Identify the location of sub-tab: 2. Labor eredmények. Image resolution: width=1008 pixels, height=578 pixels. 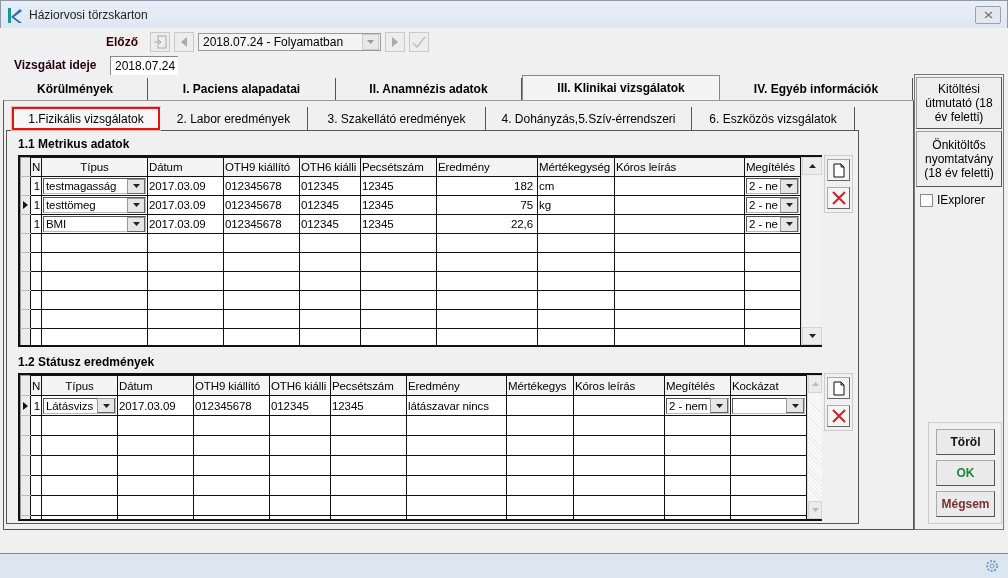
(234, 118).